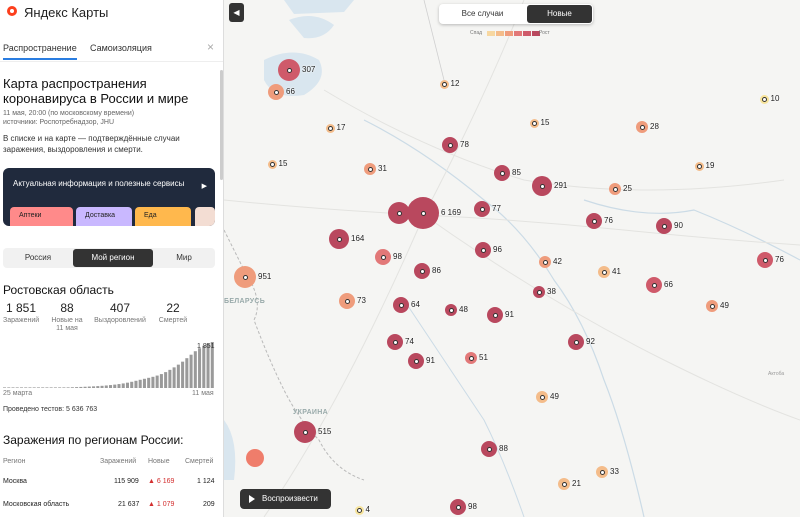 This screenshot has height=517, width=800. What do you see at coordinates (409, 341) in the screenshot?
I see `marker-value: 74` at bounding box center [409, 341].